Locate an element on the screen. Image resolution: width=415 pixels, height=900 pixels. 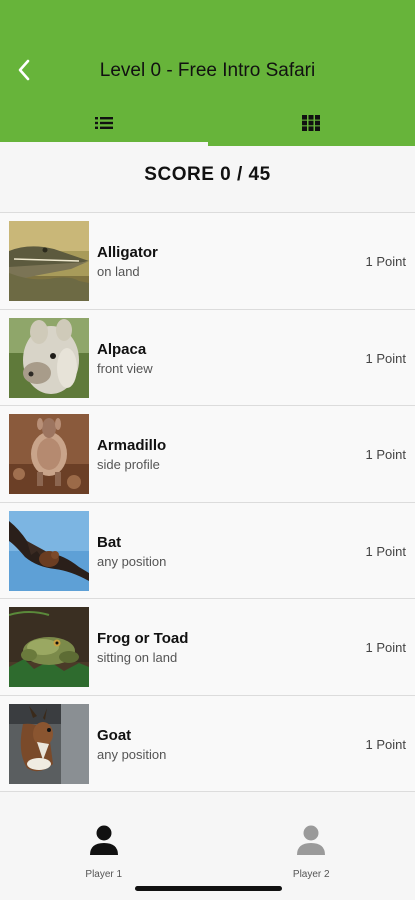
tab-list-view is located at coordinates (104, 123).